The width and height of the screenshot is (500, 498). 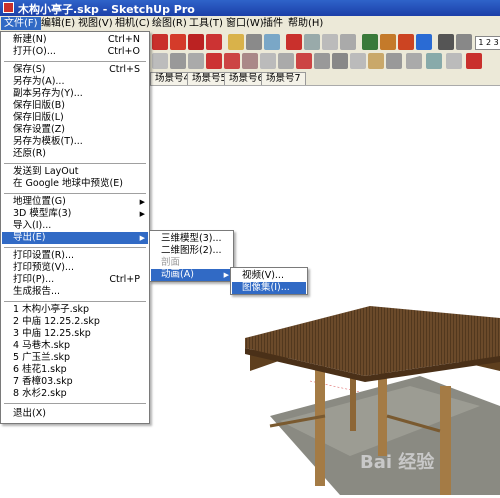 What do you see at coordinates (75, 414) in the screenshot?
I see `menu-item-exit: 退出(X)` at bounding box center [75, 414].